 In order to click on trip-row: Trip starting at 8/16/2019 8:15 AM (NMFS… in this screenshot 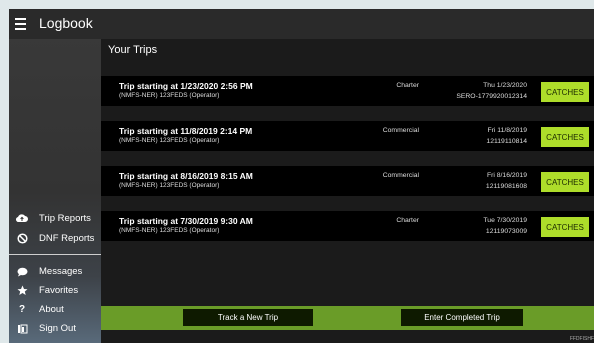, I will do `click(347, 181)`.